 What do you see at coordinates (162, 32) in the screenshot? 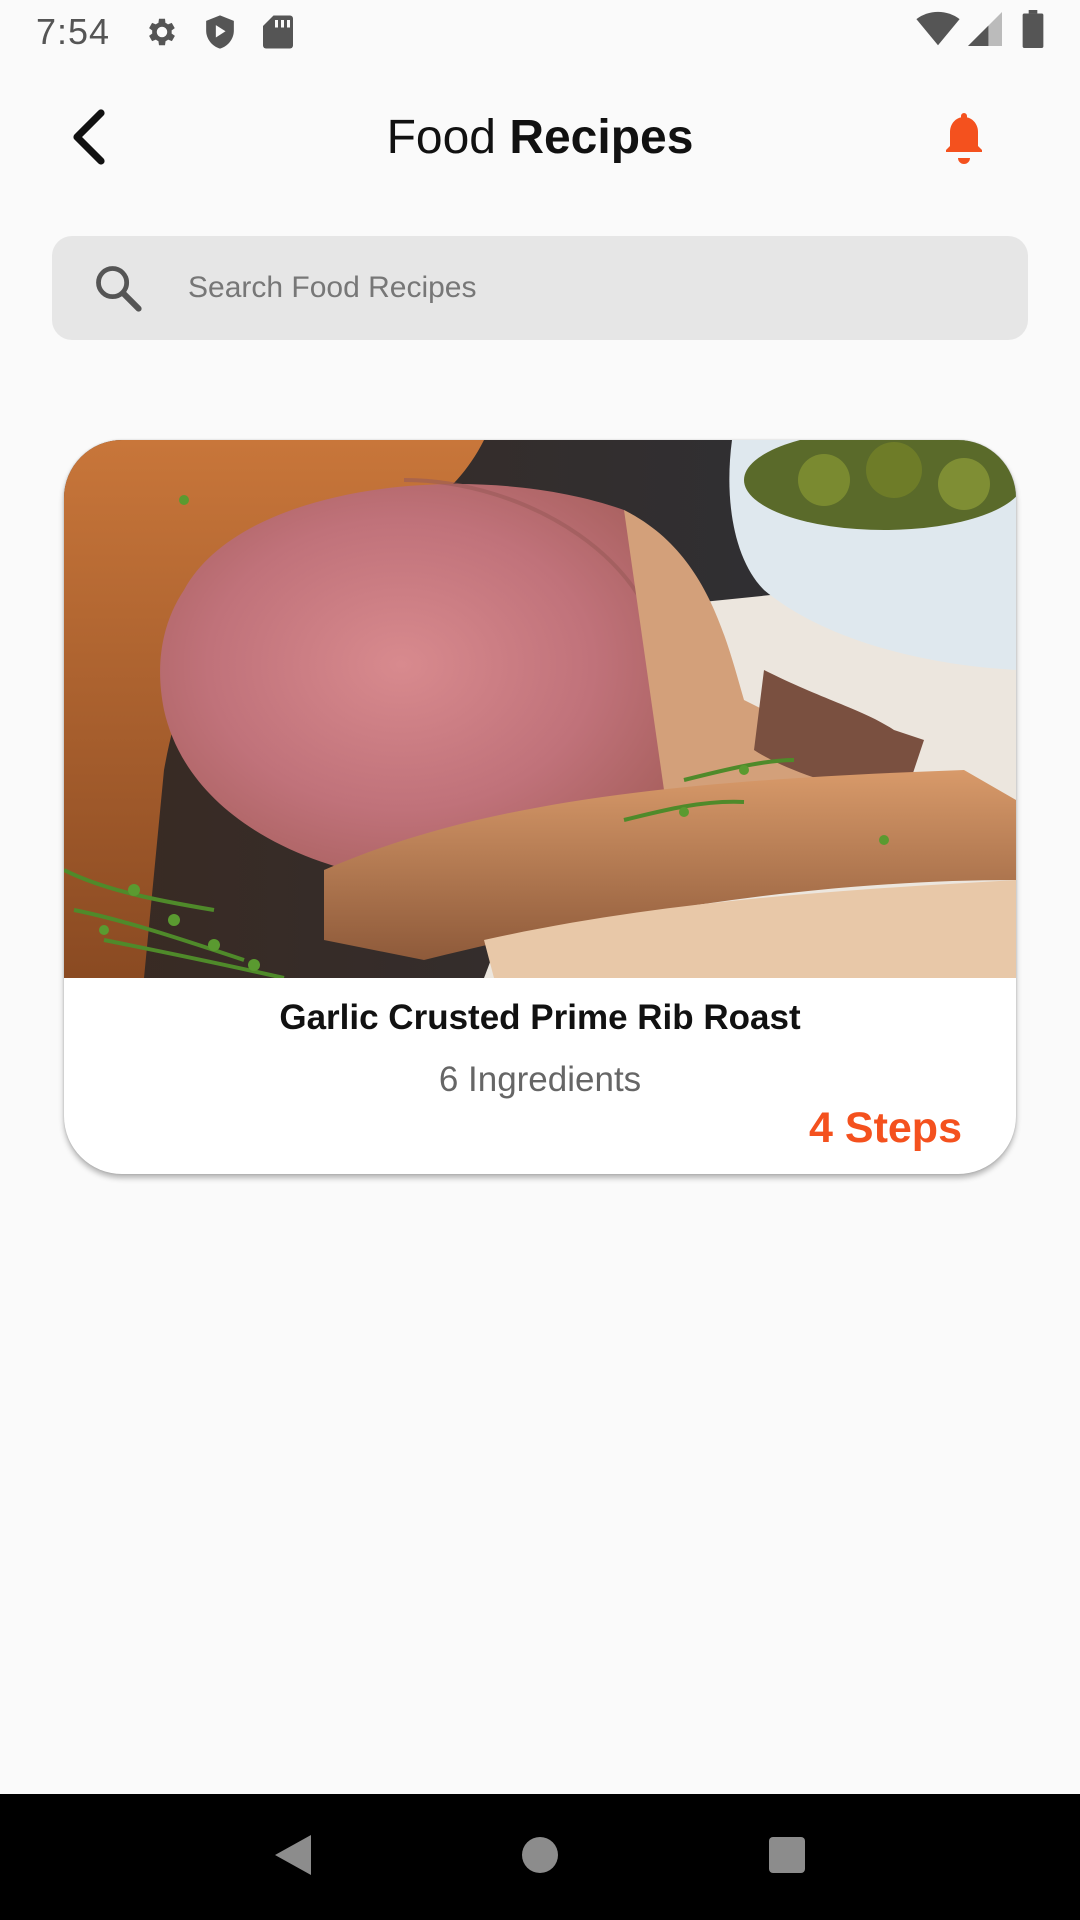
I see `gear-icon` at bounding box center [162, 32].